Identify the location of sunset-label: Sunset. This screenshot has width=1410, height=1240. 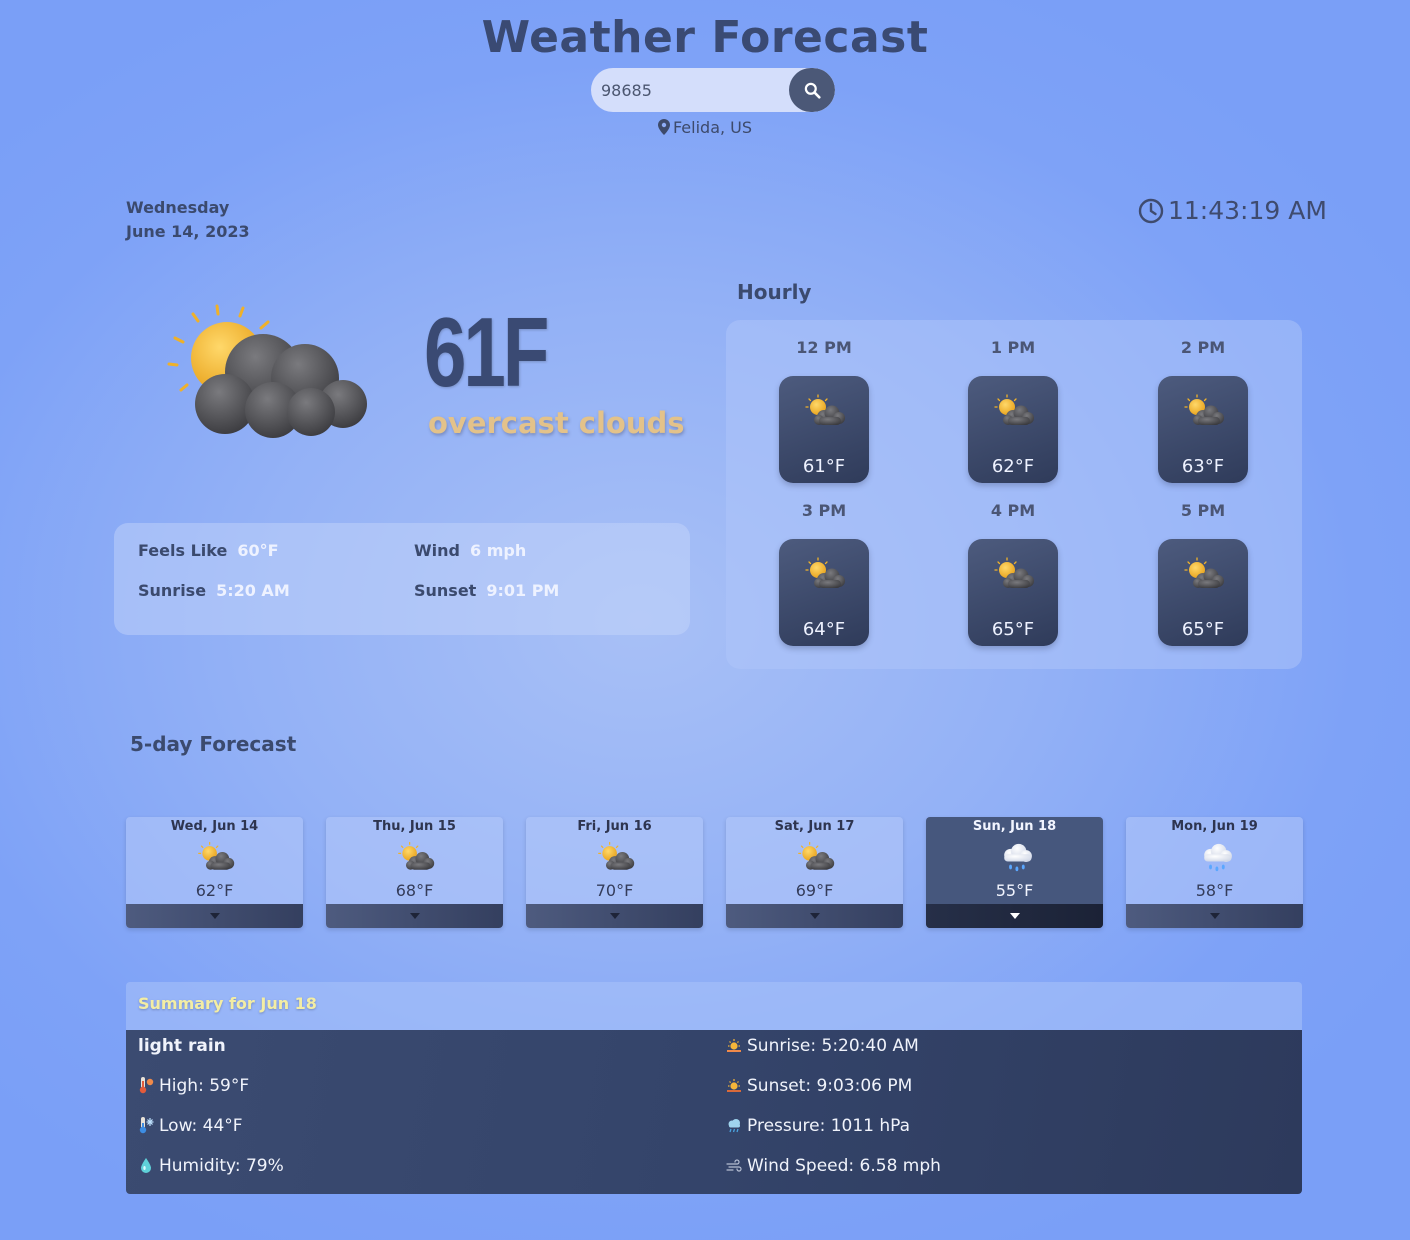
(445, 590).